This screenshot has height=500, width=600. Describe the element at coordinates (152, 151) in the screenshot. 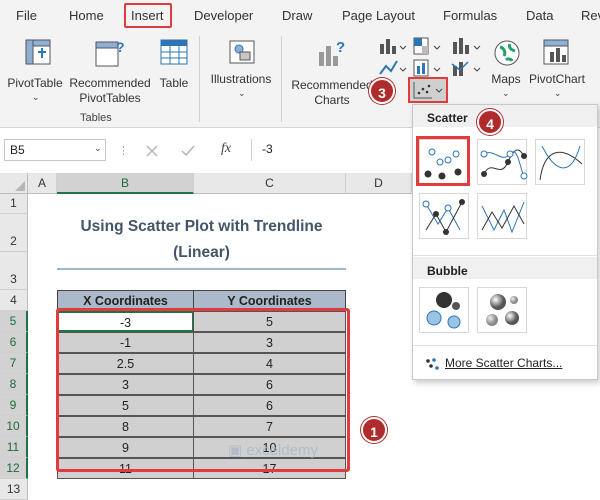

I see `cancel-icon` at that location.